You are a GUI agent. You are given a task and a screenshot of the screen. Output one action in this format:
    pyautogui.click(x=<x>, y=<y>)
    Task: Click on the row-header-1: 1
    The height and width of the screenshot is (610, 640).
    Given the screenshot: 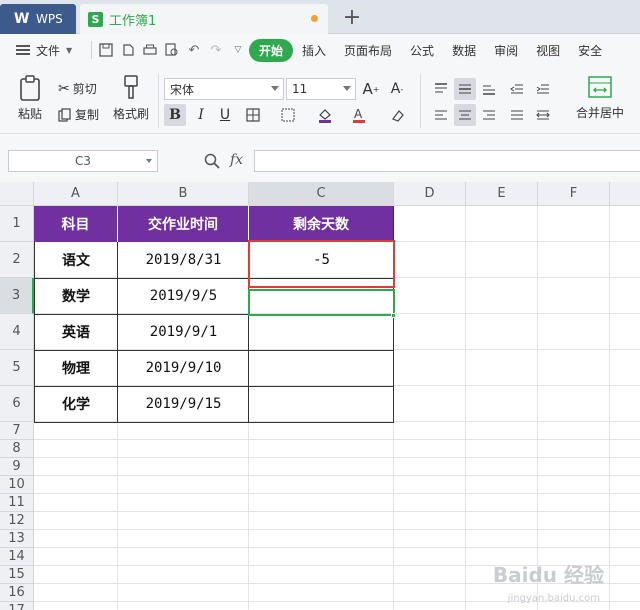 What is the action you would take?
    pyautogui.click(x=17, y=224)
    